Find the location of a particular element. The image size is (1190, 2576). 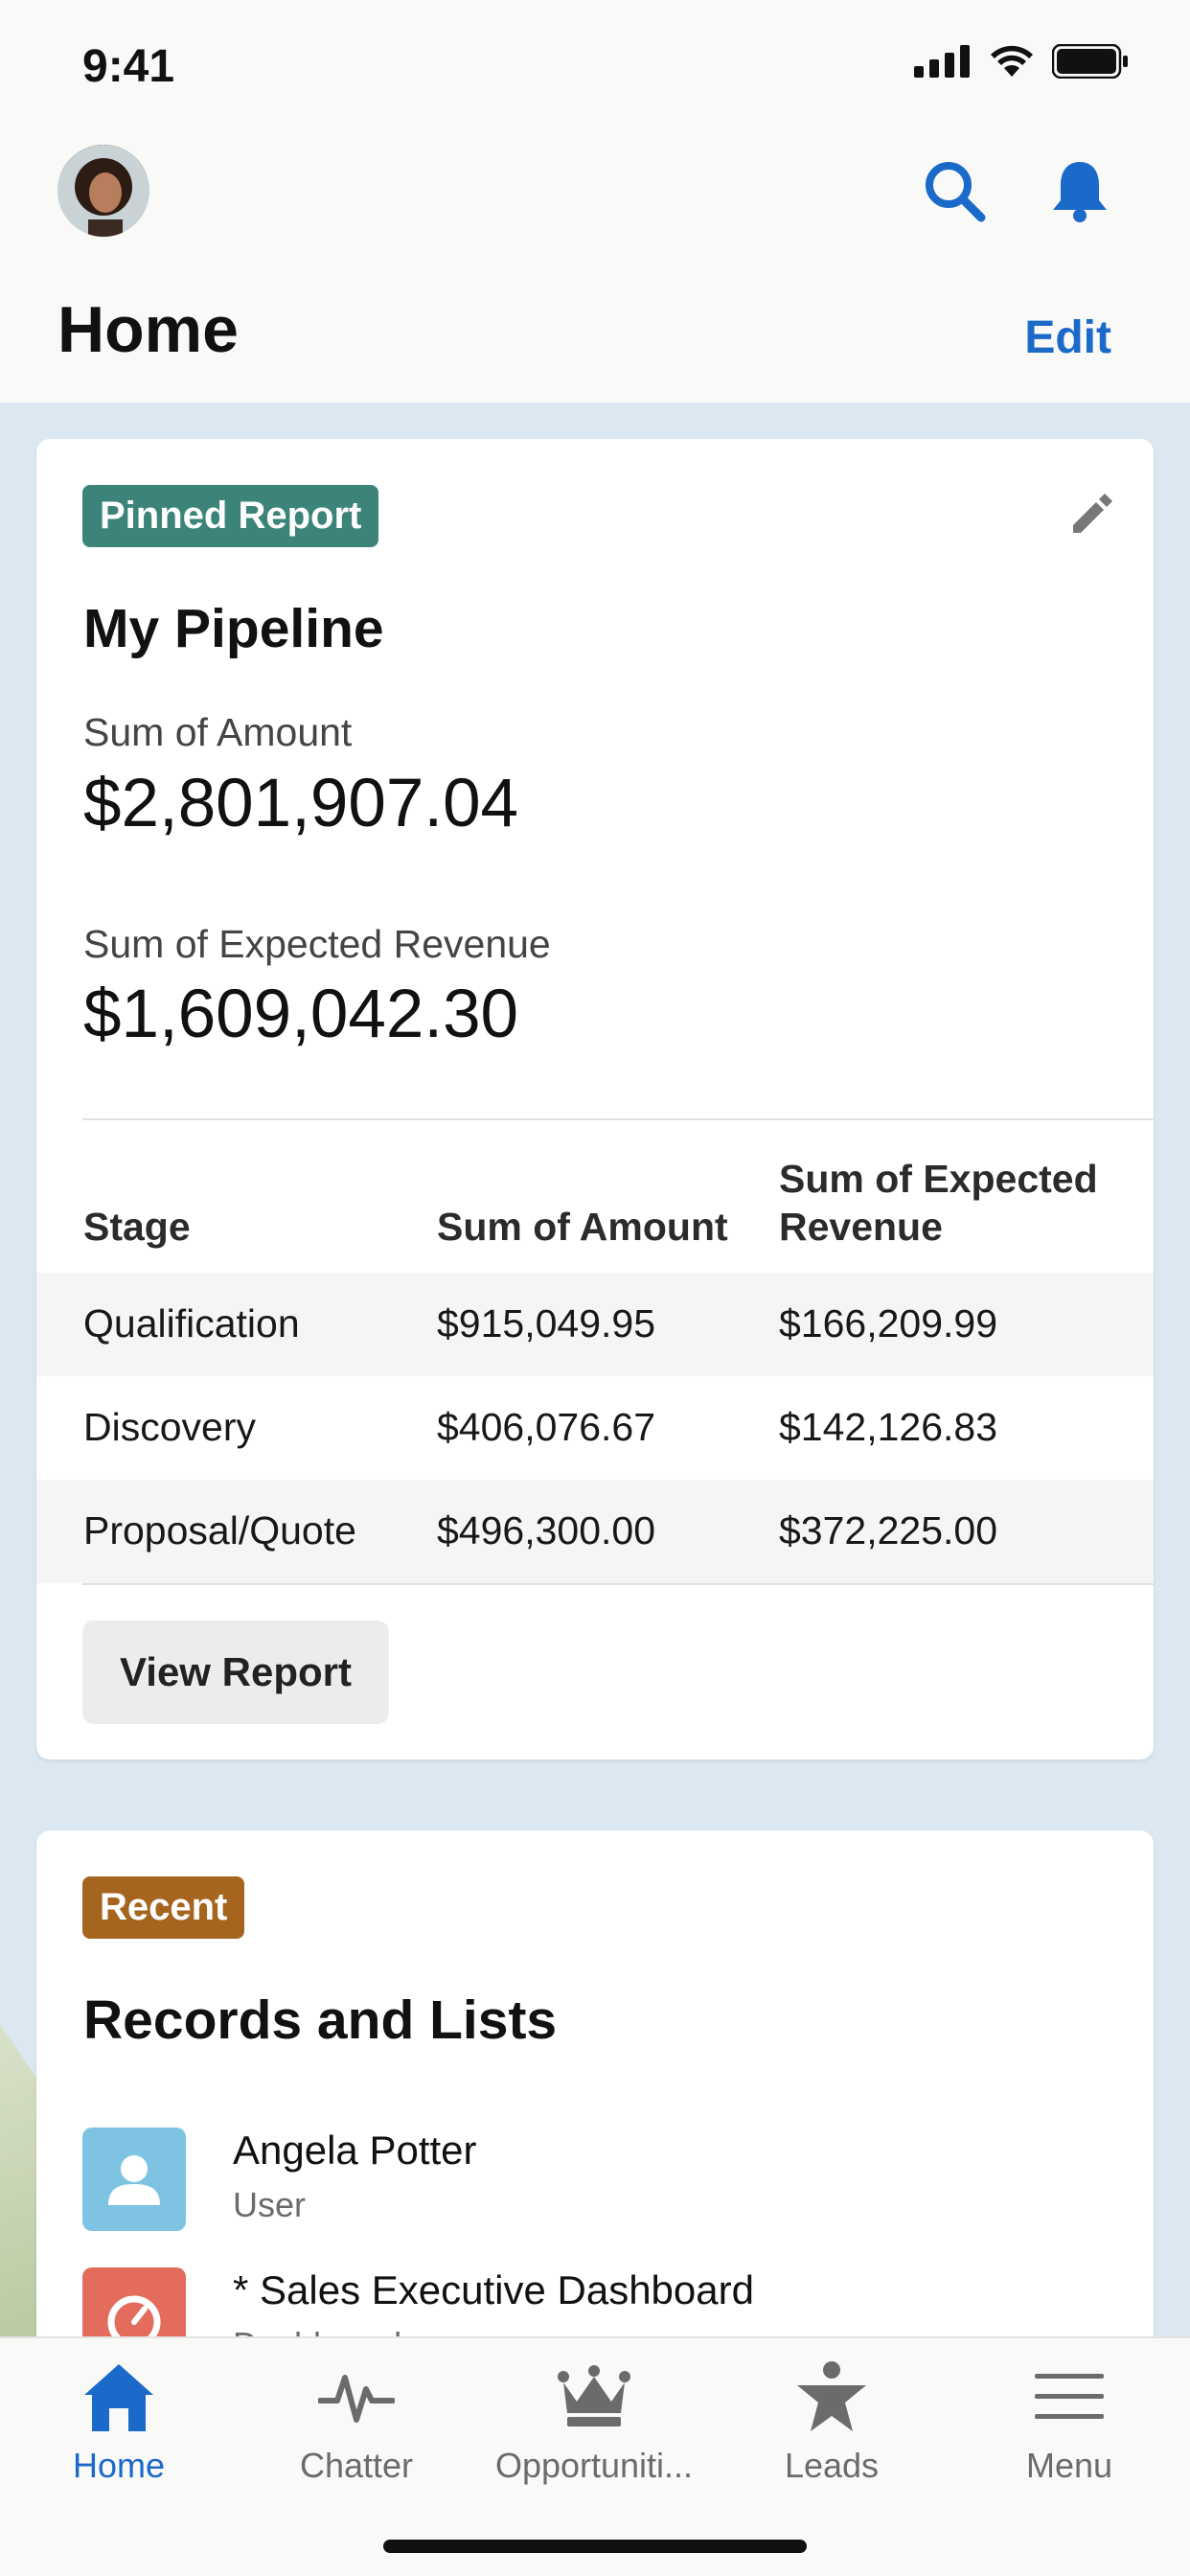

record-type: User is located at coordinates (270, 2204).